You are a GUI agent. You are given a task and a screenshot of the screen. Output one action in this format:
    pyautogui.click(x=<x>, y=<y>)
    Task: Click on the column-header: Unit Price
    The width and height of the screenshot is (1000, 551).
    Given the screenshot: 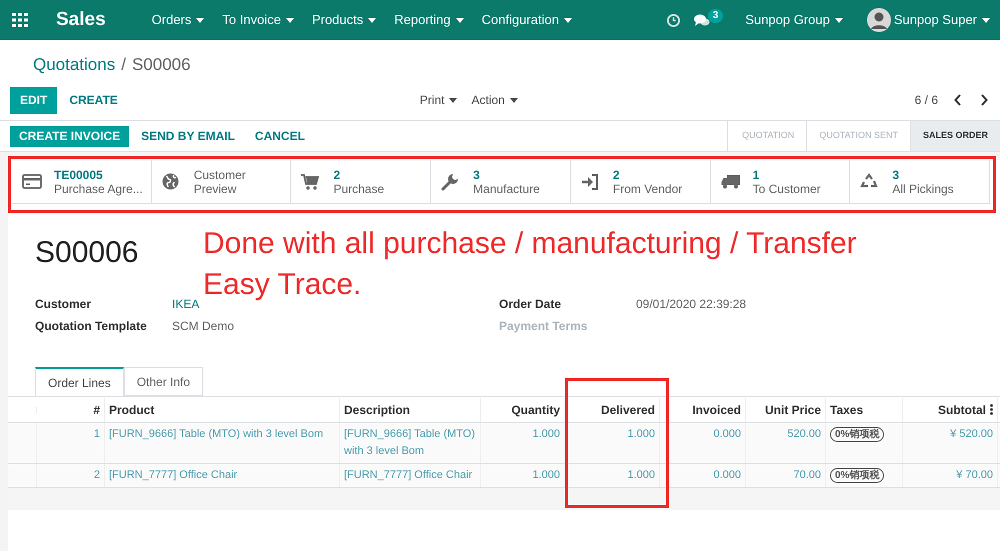 What is the action you would take?
    pyautogui.click(x=792, y=409)
    